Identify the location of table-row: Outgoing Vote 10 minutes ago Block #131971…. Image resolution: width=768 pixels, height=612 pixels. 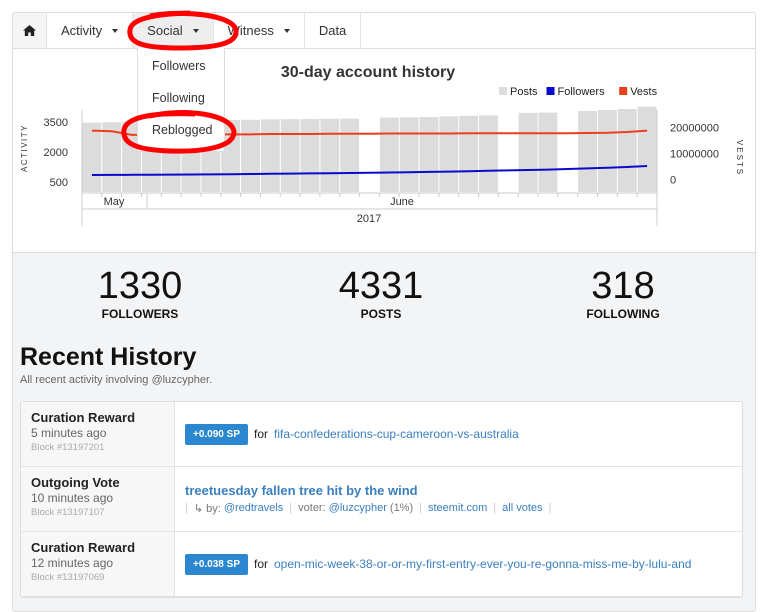
(381, 499).